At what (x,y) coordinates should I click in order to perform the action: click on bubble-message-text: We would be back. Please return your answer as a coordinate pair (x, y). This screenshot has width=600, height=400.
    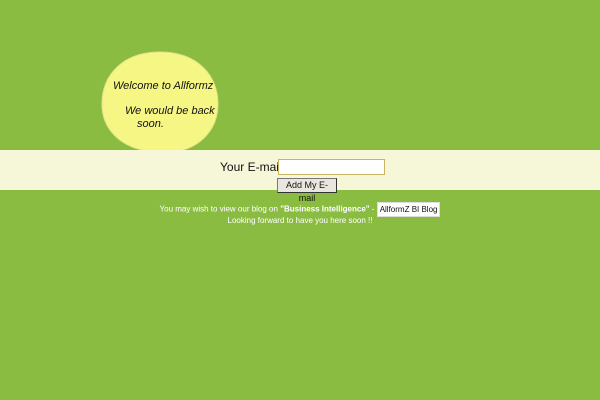
    Looking at the image, I should click on (170, 111).